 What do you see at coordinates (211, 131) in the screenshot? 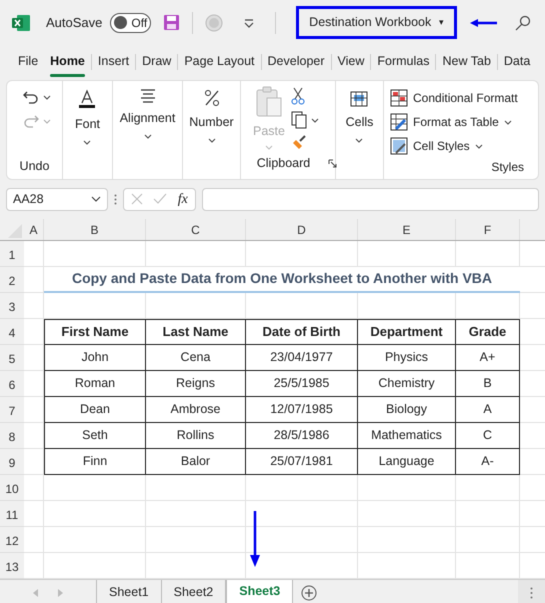
I see `number-button: Number` at bounding box center [211, 131].